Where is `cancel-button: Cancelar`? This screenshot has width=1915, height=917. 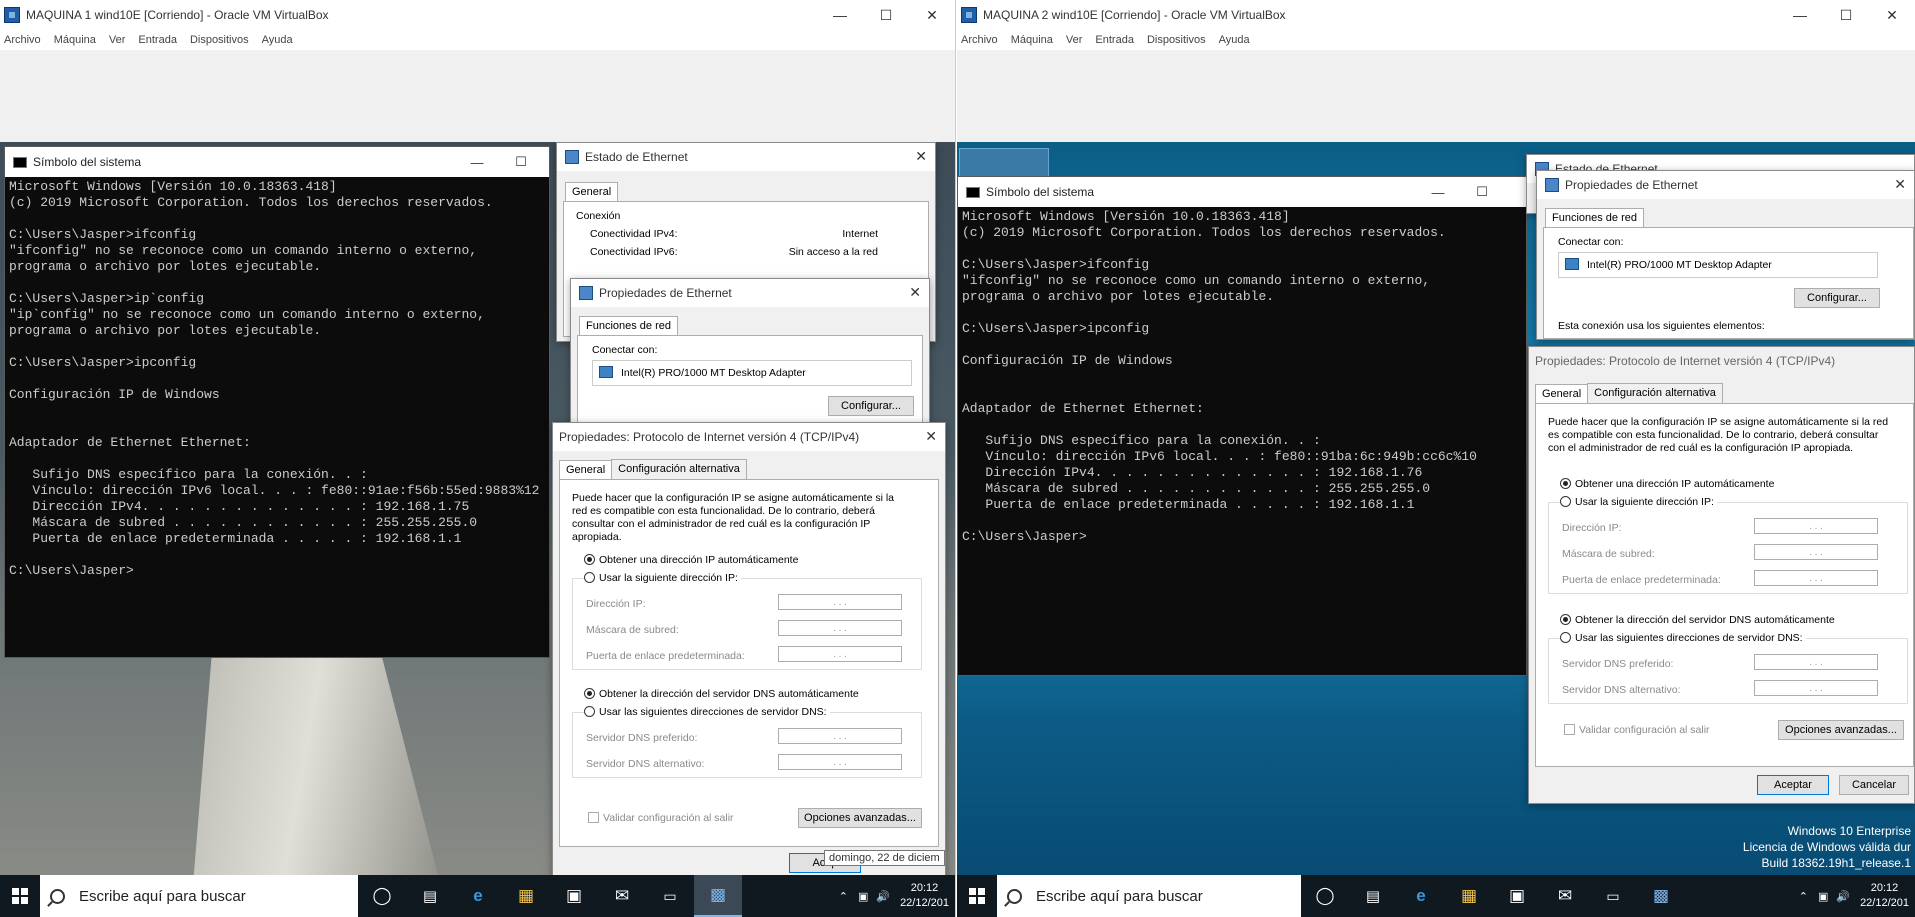 cancel-button: Cancelar is located at coordinates (1874, 785).